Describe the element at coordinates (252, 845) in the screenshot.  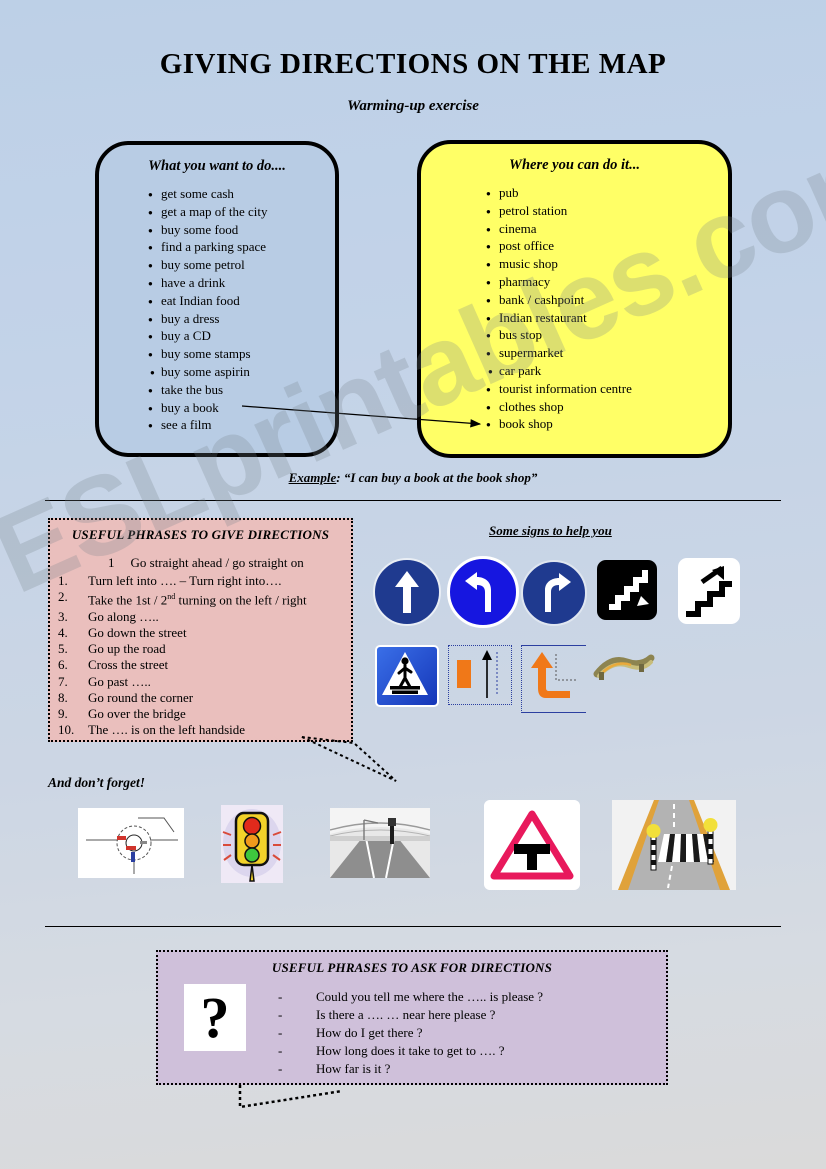
I see `traffic-light-icon` at that location.